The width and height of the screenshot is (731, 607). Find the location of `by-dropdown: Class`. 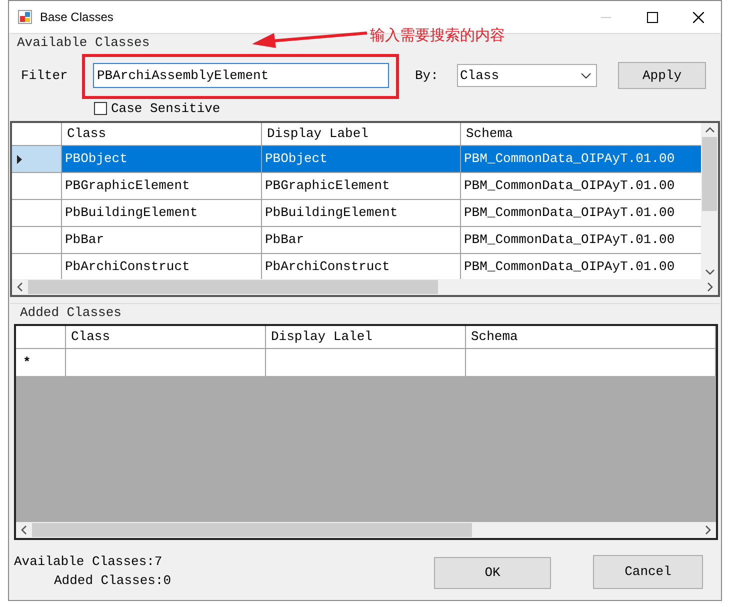

by-dropdown: Class is located at coordinates (527, 75).